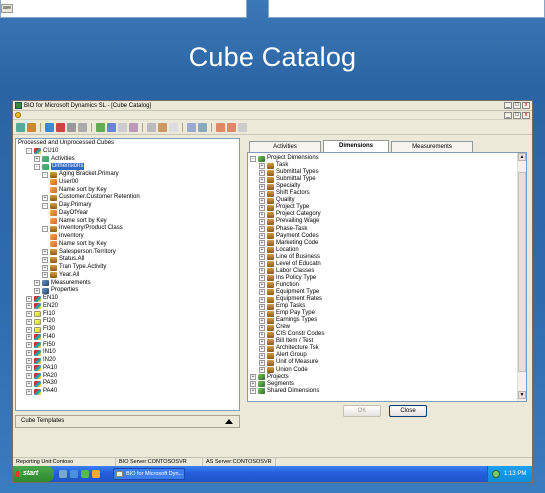  Describe the element at coordinates (54, 159) in the screenshot. I see `cube-tree-node: + Activities` at that location.